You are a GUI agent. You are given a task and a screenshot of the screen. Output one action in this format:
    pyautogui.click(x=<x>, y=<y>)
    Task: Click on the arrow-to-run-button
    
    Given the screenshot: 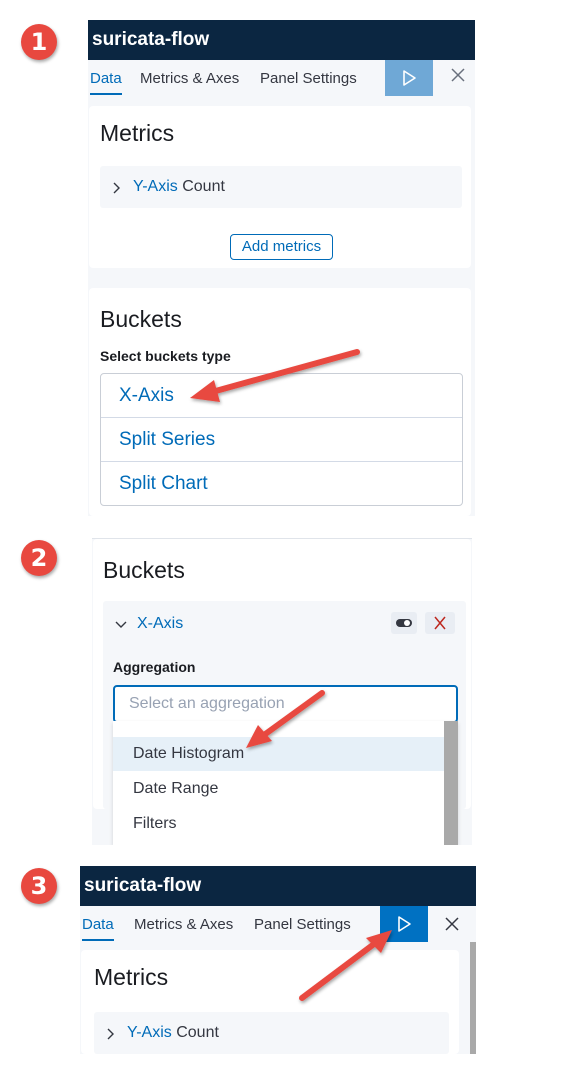 What is the action you would take?
    pyautogui.click(x=345, y=965)
    